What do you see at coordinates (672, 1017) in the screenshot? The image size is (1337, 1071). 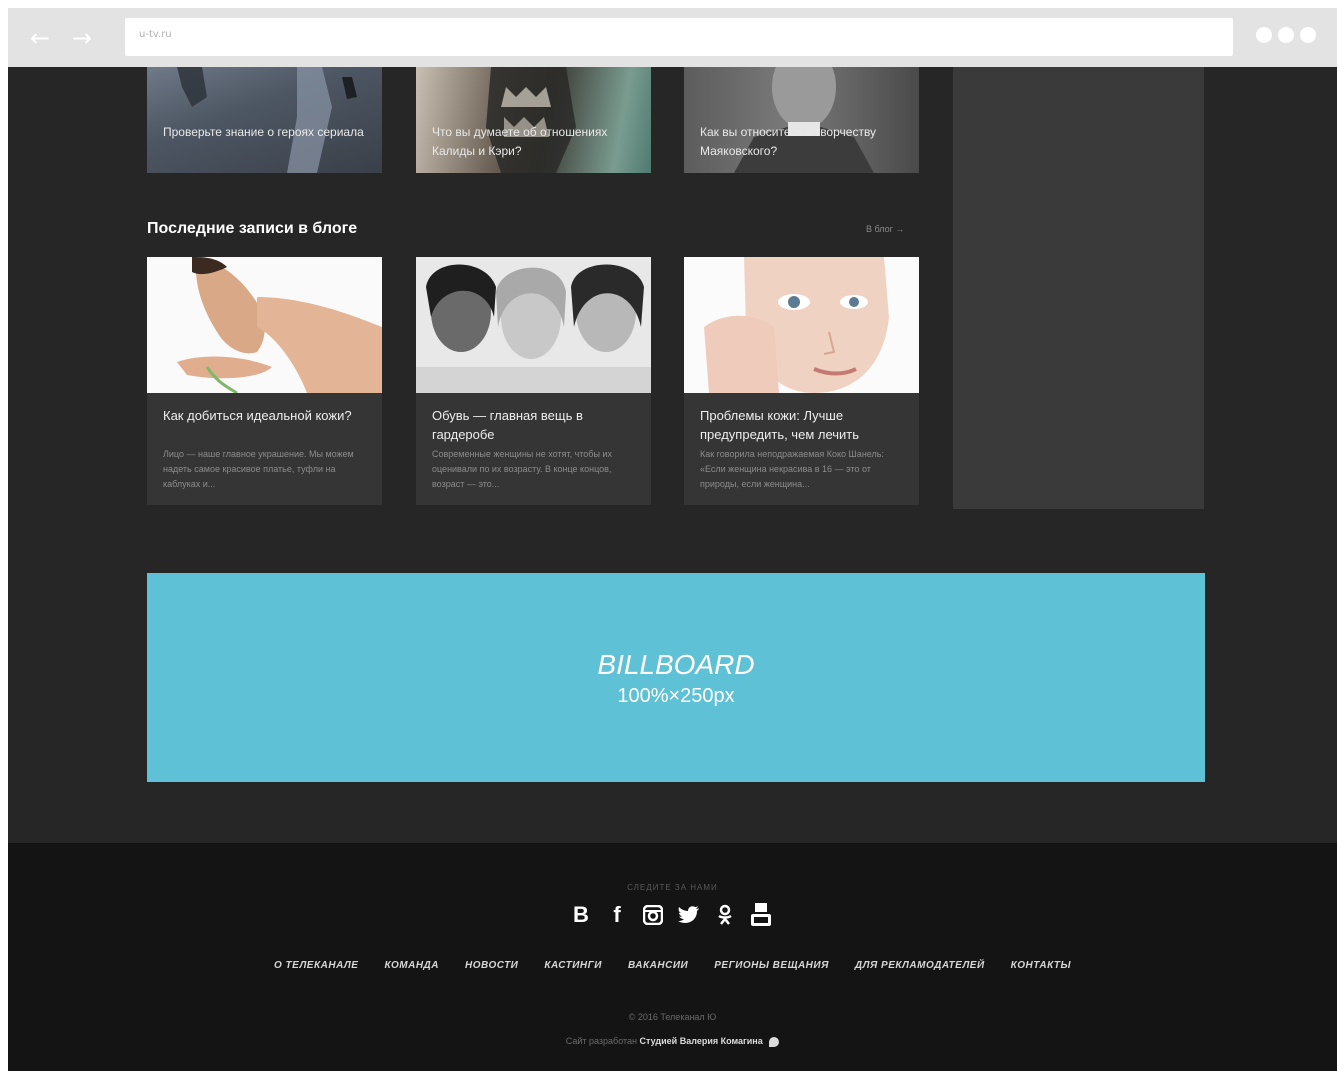 I see `copyright-text: © 2016 Телеканал Ю` at bounding box center [672, 1017].